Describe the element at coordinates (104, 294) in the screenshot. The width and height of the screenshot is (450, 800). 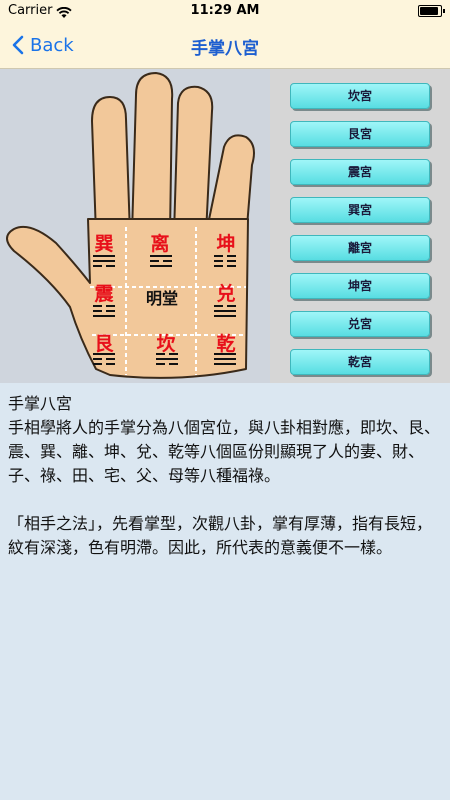
I see `gua-zhen: 震` at that location.